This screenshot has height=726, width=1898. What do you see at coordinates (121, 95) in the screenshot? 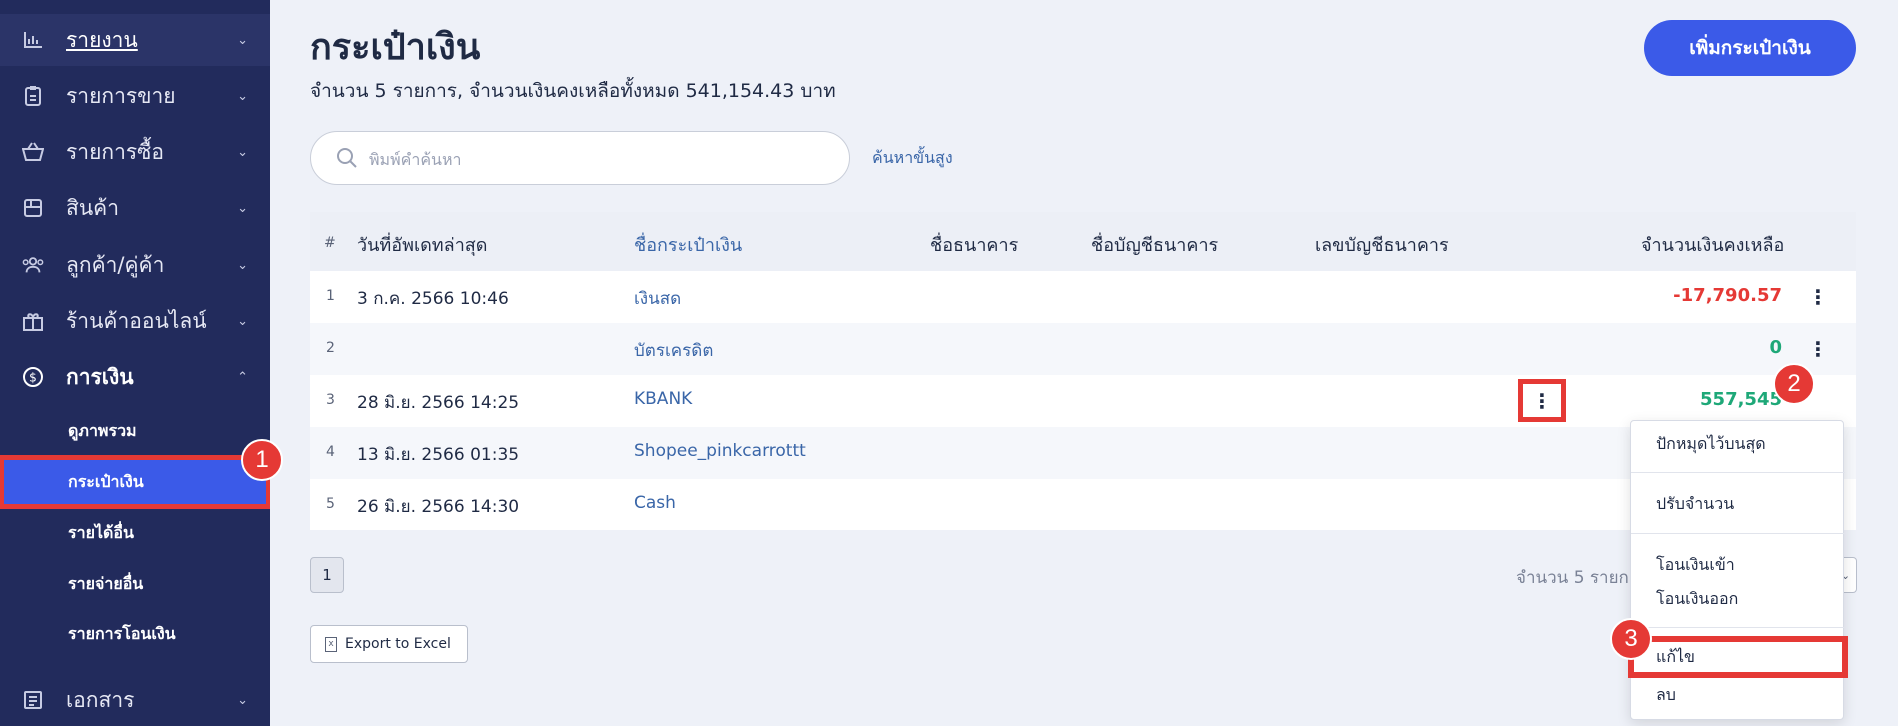
I see `sidebar-item-label: รายการขาย` at bounding box center [121, 95].